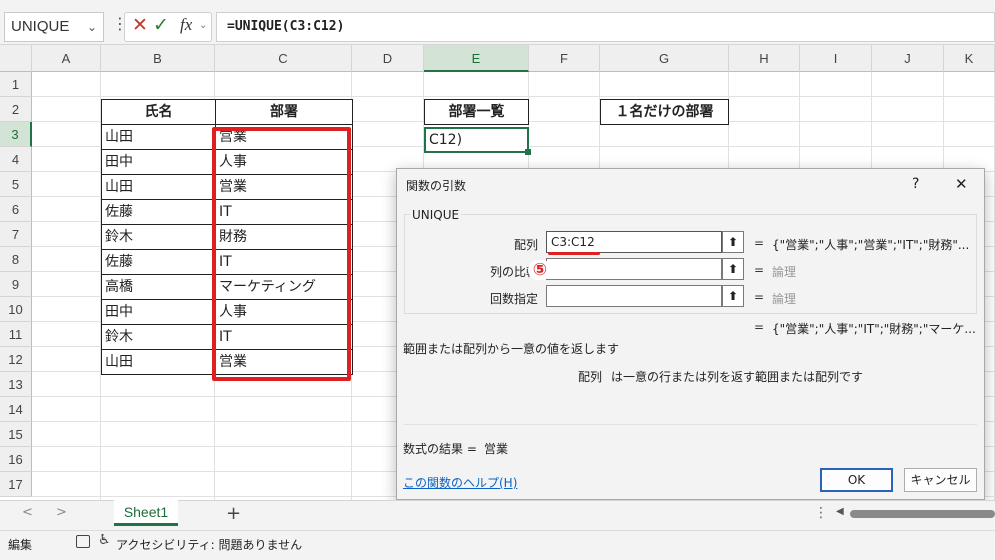 The height and width of the screenshot is (560, 995). What do you see at coordinates (476, 140) in the screenshot?
I see `active-cell-e3: C12)` at bounding box center [476, 140].